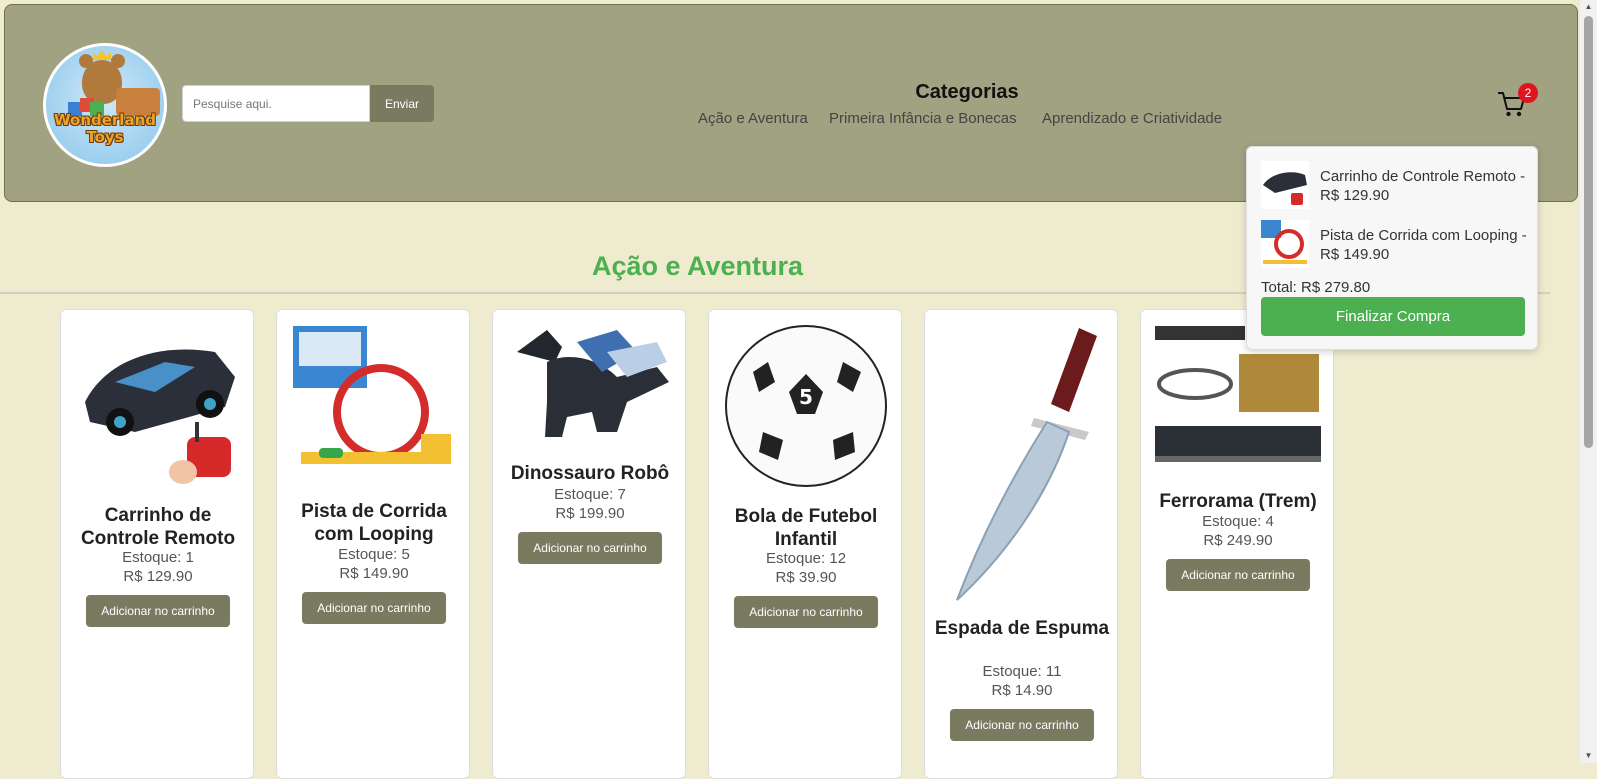  I want to click on cart-total: Total: R$ 279.80, so click(1316, 287).